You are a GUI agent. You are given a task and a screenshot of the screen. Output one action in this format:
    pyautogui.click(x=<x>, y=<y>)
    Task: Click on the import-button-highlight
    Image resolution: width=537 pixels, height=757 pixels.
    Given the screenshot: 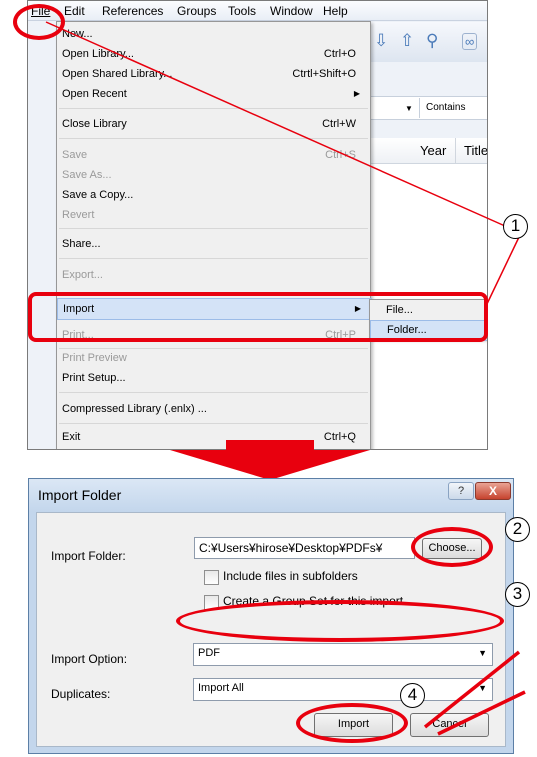 What is the action you would take?
    pyautogui.click(x=352, y=723)
    